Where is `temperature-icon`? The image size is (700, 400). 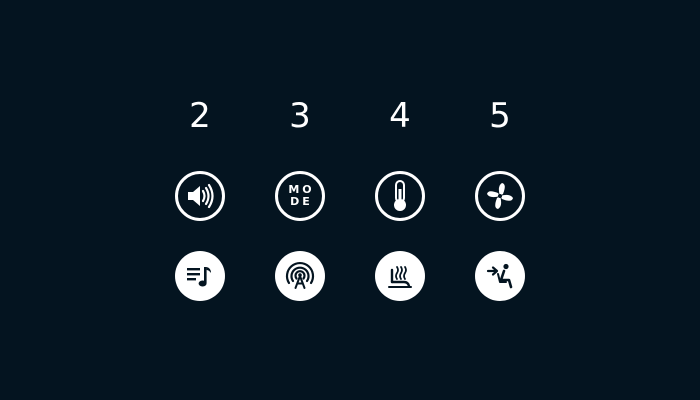
temperature-icon is located at coordinates (400, 196).